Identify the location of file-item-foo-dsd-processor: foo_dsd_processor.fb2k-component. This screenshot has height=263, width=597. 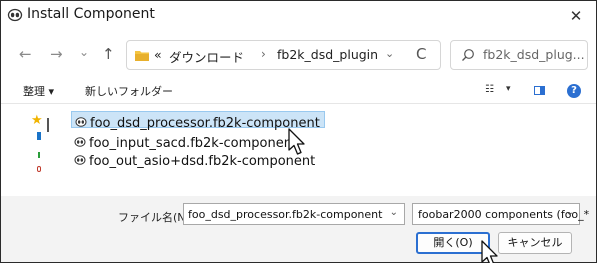
(198, 121).